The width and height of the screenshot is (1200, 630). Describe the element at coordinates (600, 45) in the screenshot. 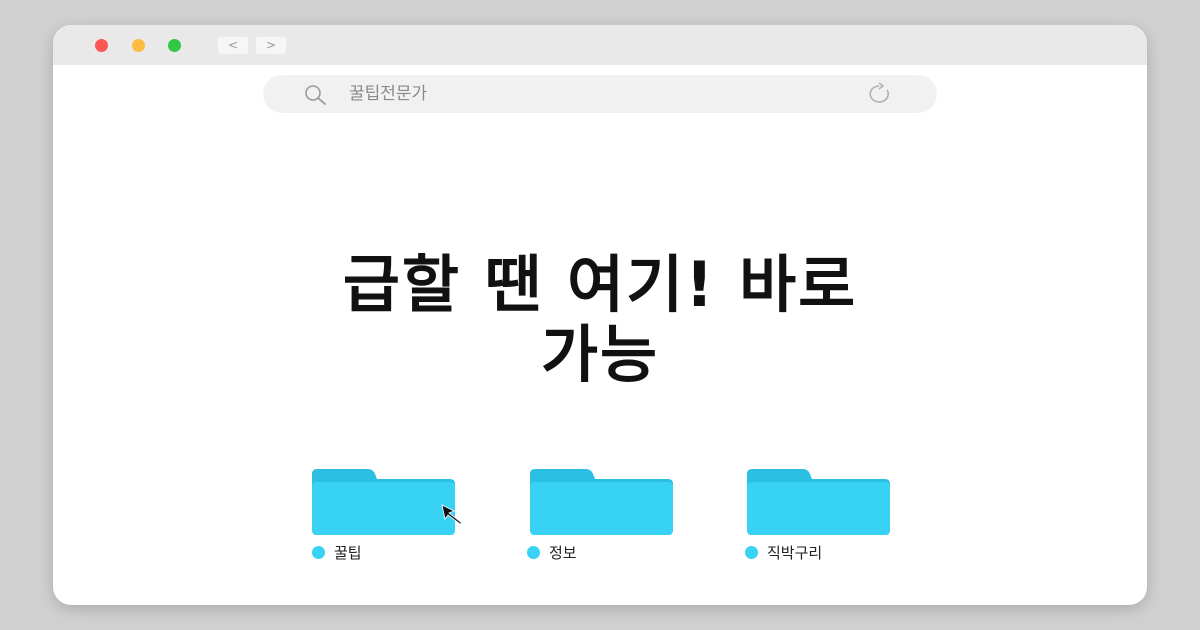

I see `title-bar: < >` at that location.